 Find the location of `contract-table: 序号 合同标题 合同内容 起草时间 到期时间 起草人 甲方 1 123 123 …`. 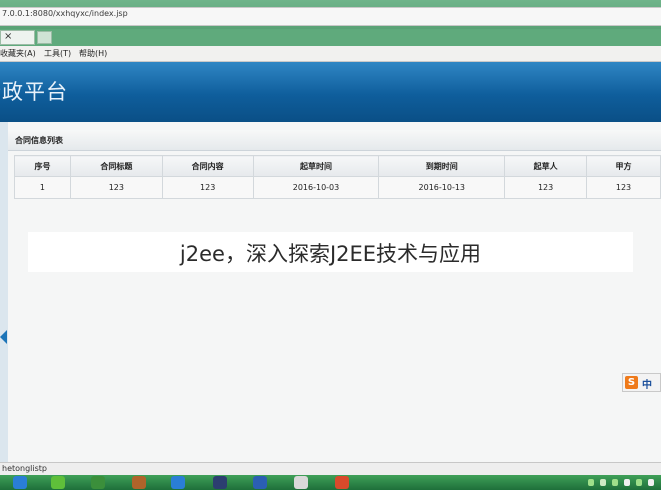

contract-table: 序号 合同标题 合同内容 起草时间 到期时间 起草人 甲方 1 123 123 … is located at coordinates (337, 177).